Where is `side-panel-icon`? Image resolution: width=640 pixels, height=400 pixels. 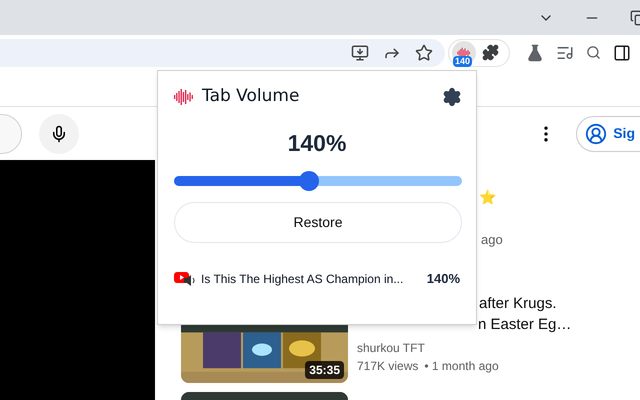
side-panel-icon is located at coordinates (622, 53).